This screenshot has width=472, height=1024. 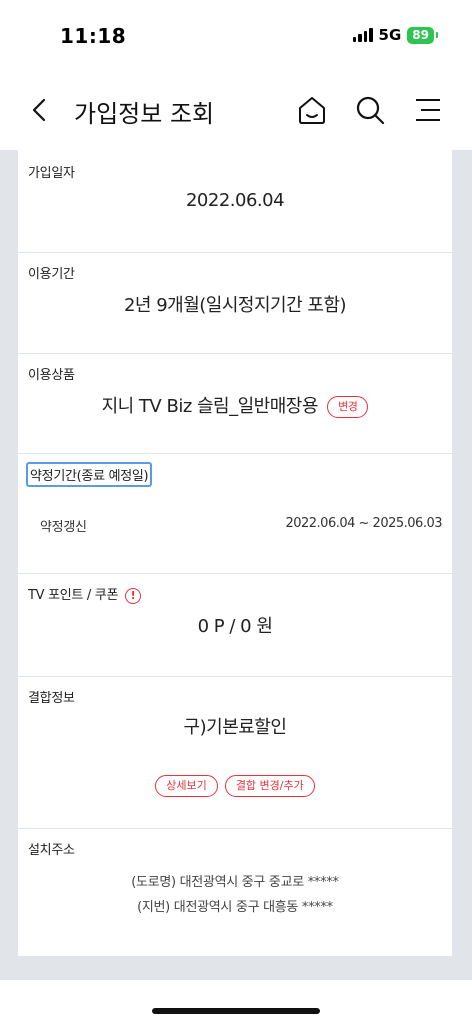 I want to click on usage-period-label: 이용기간, so click(x=51, y=274).